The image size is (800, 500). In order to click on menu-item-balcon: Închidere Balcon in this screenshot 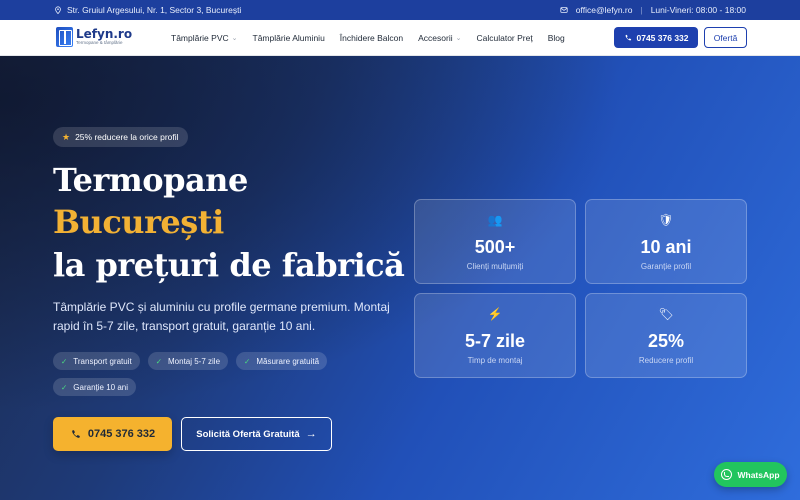, I will do `click(371, 38)`.